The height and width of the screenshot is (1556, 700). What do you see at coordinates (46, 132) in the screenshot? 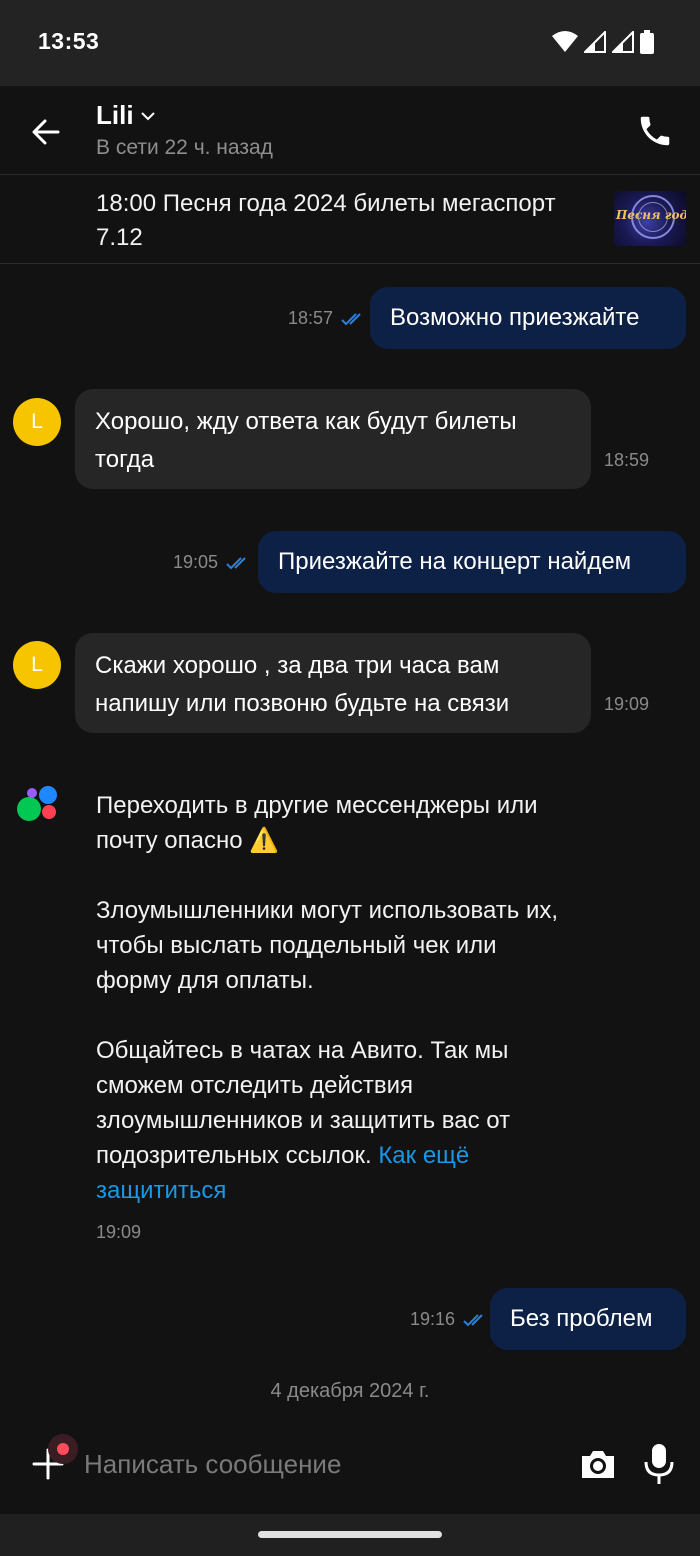
I see `back-arrow-icon` at bounding box center [46, 132].